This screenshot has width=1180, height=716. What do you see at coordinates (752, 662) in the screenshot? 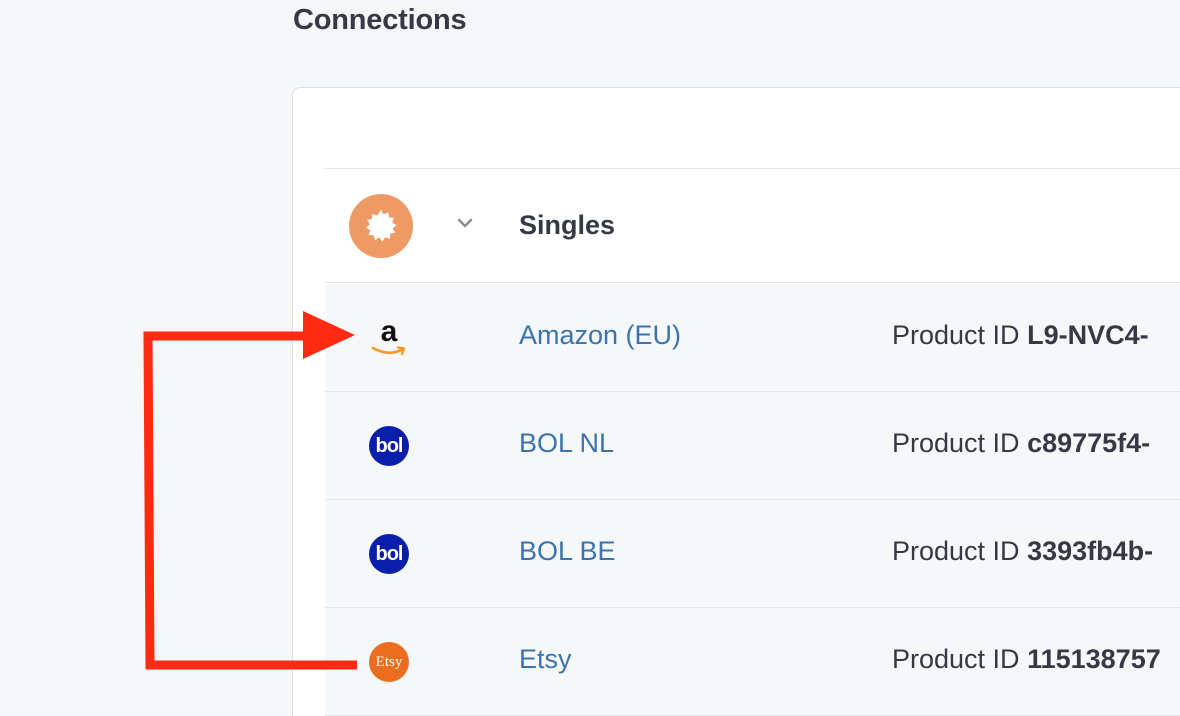
I see `connection-row-etsy: Etsy Etsy Product ID 115138757` at bounding box center [752, 662].